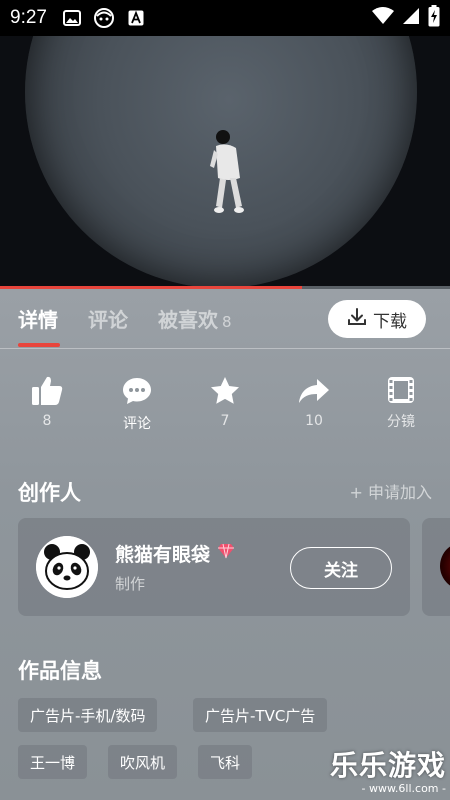  What do you see at coordinates (391, 491) in the screenshot?
I see `apply-join-link: + 申请加入` at bounding box center [391, 491].